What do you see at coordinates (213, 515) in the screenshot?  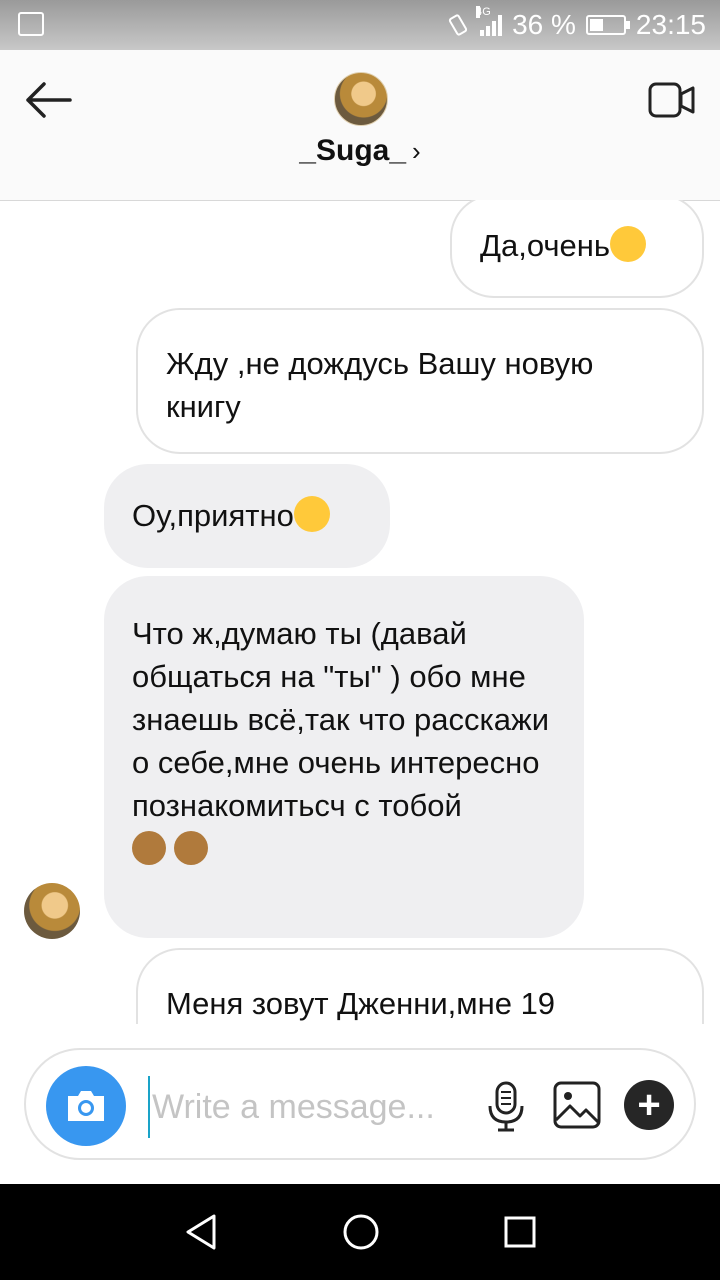 I see `message-text: Оу,приятно` at bounding box center [213, 515].